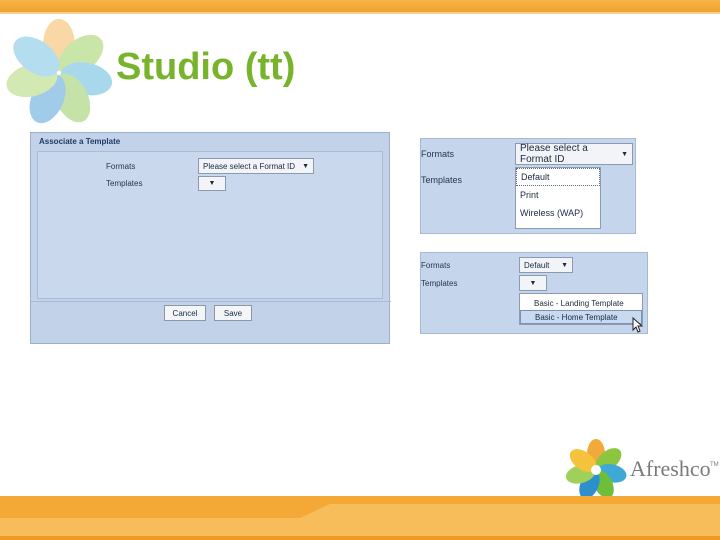  I want to click on trademark-mark: TM, so click(714, 465).